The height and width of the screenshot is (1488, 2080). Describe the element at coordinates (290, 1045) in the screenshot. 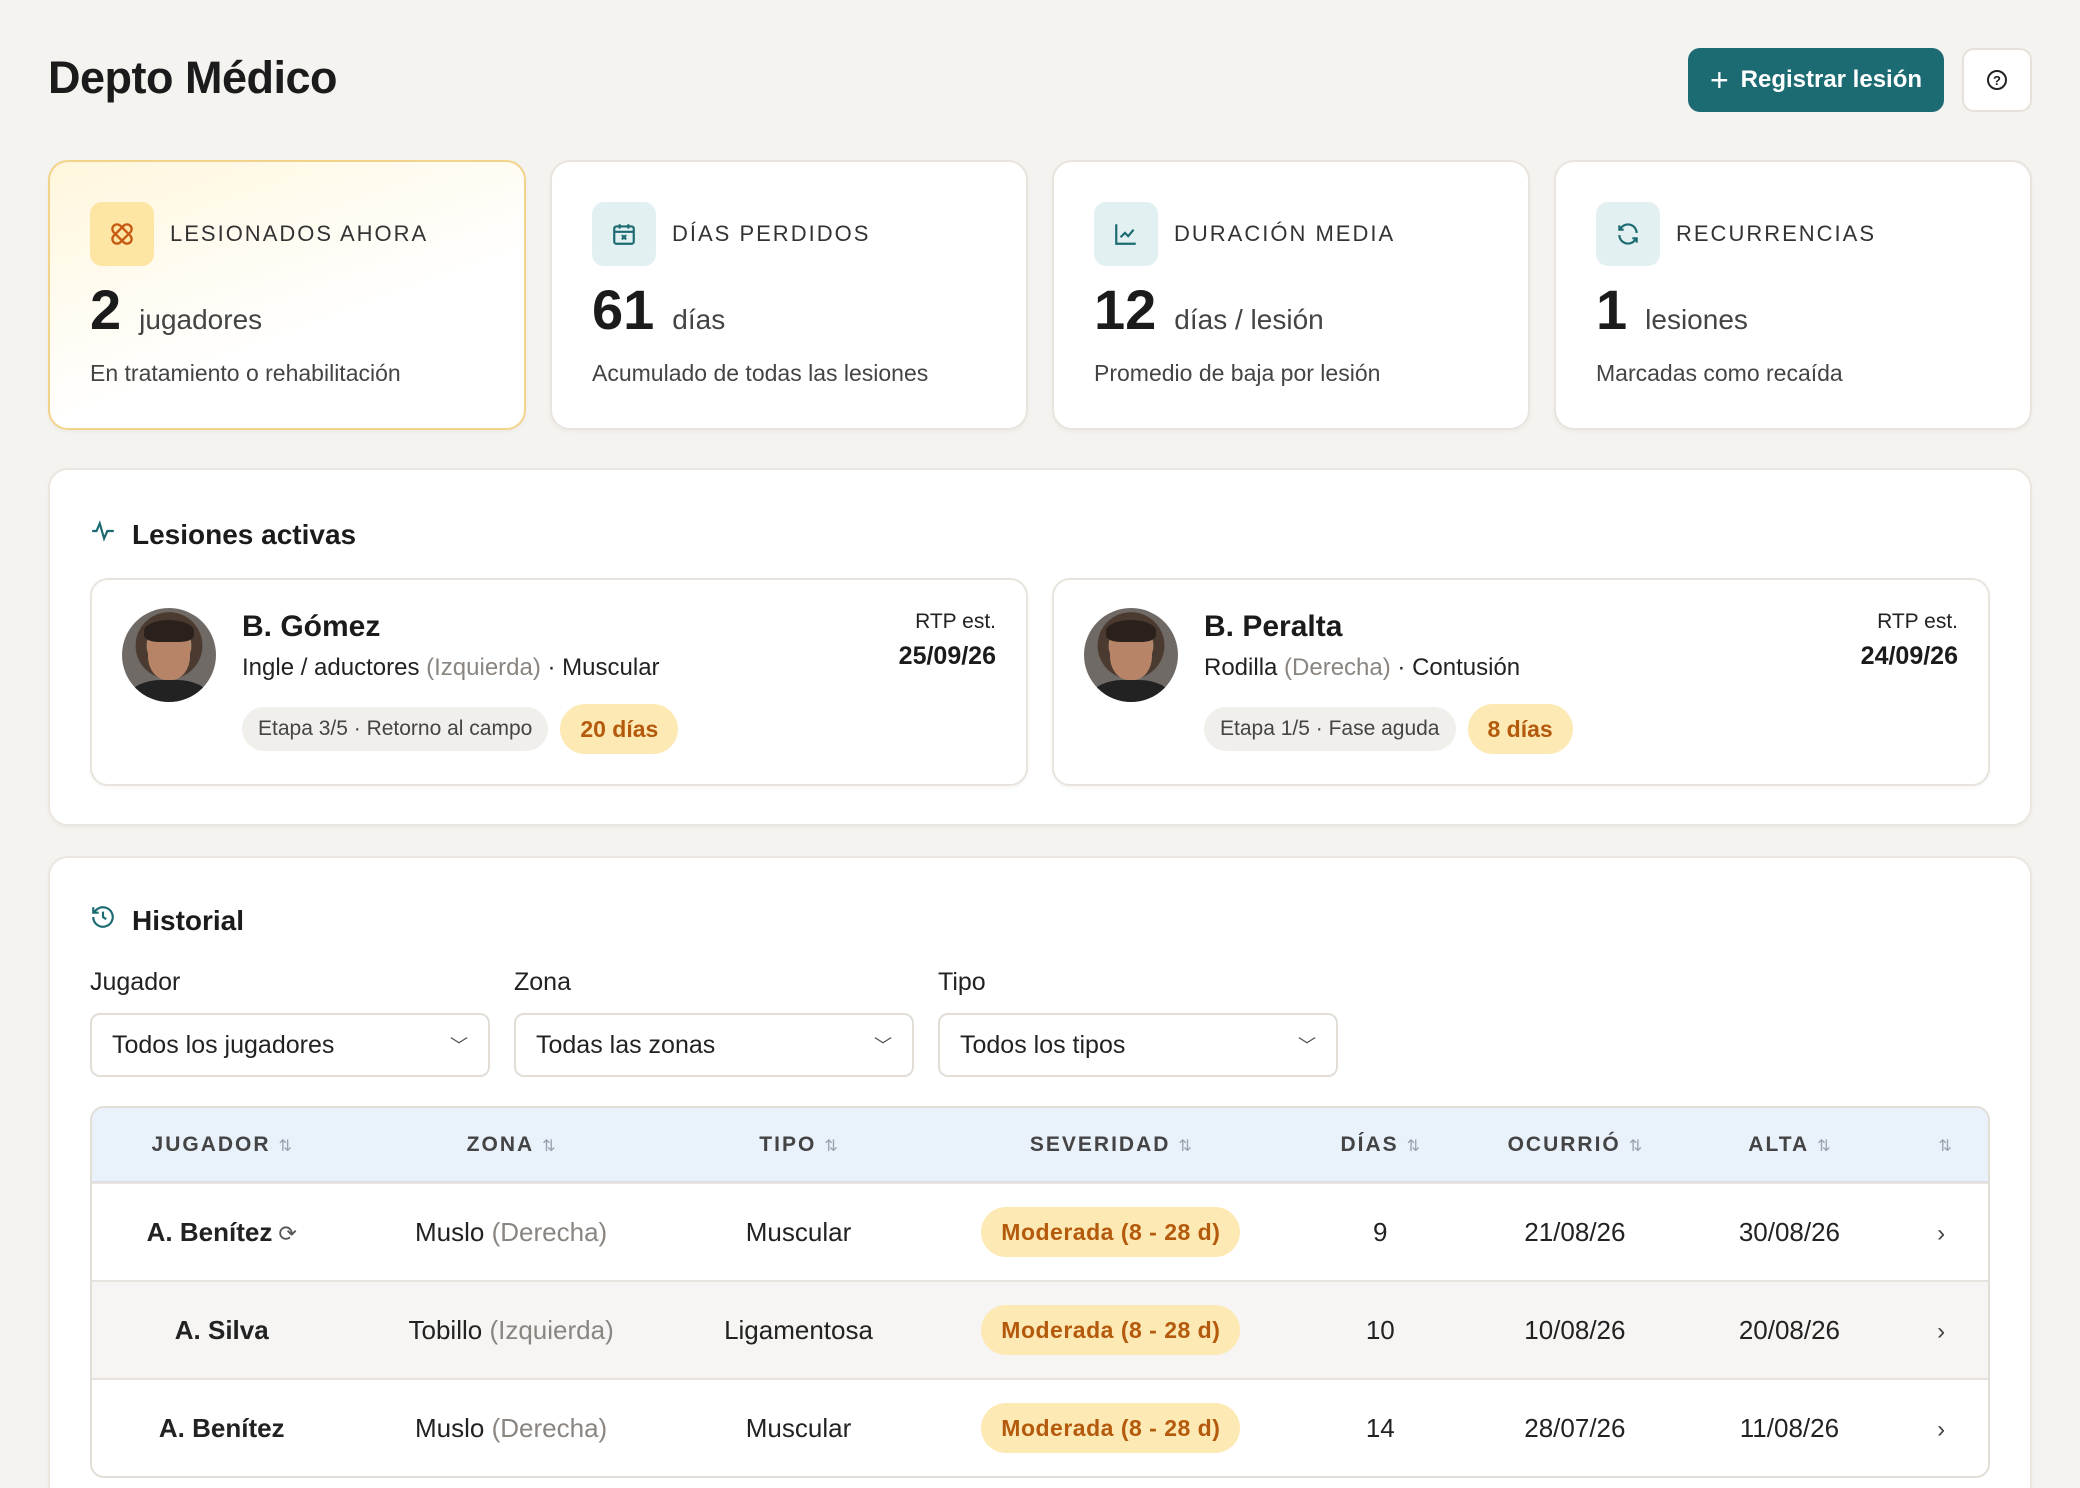

I see `player-select: Todos los jugadores ﹀` at that location.